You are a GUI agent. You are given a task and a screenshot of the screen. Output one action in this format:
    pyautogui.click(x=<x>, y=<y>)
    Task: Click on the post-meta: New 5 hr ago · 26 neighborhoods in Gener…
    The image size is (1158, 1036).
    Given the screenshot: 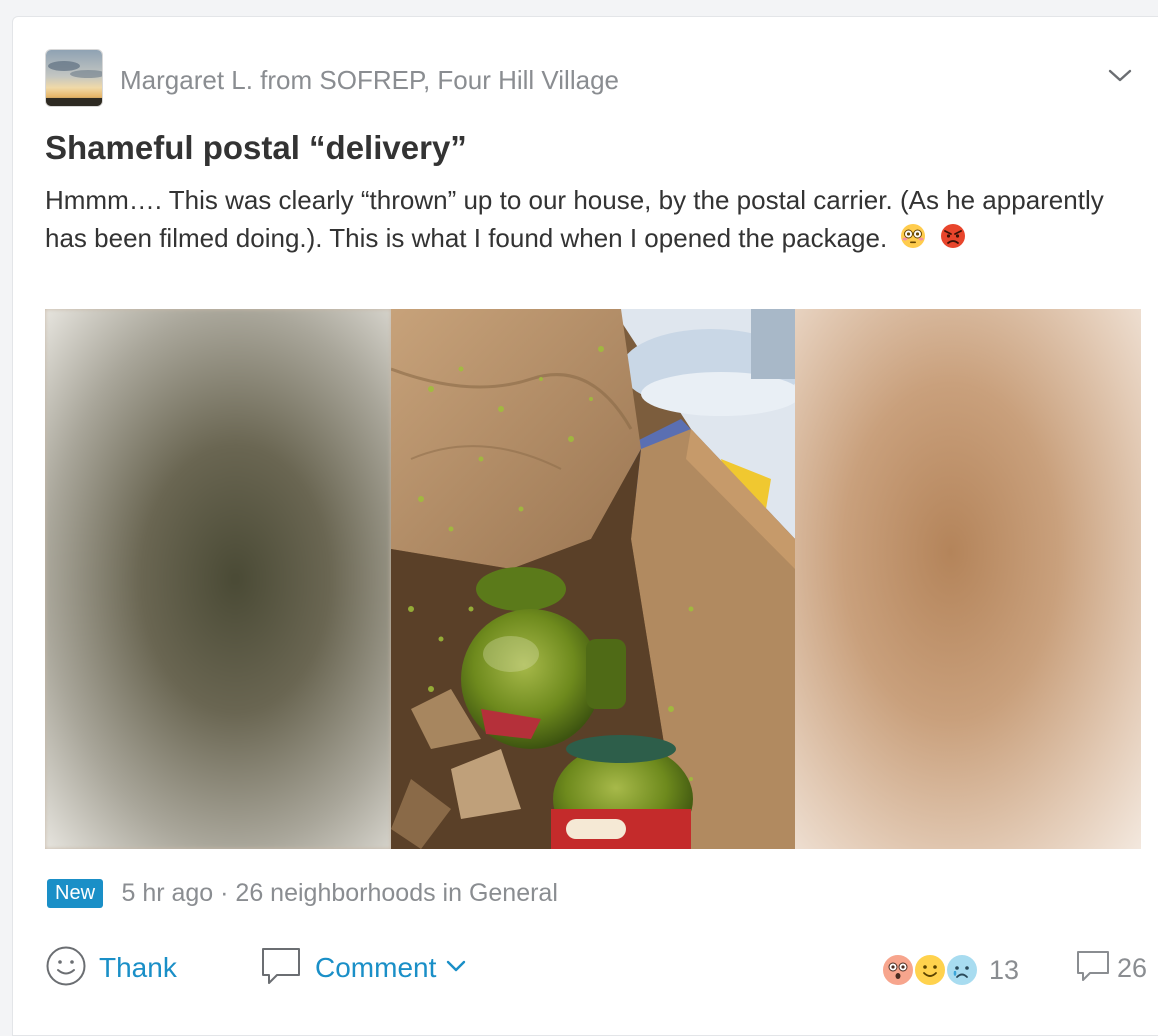 What is the action you would take?
    pyautogui.click(x=302, y=895)
    